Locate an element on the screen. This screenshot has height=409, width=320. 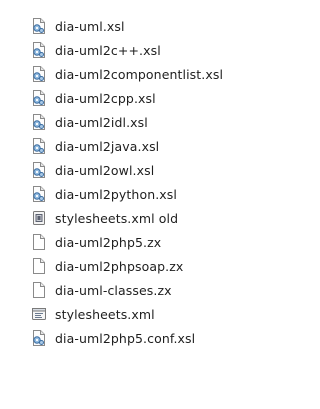
file-item-dia-uml2php5-zx: dia-uml2php5.zx is located at coordinates (127, 242).